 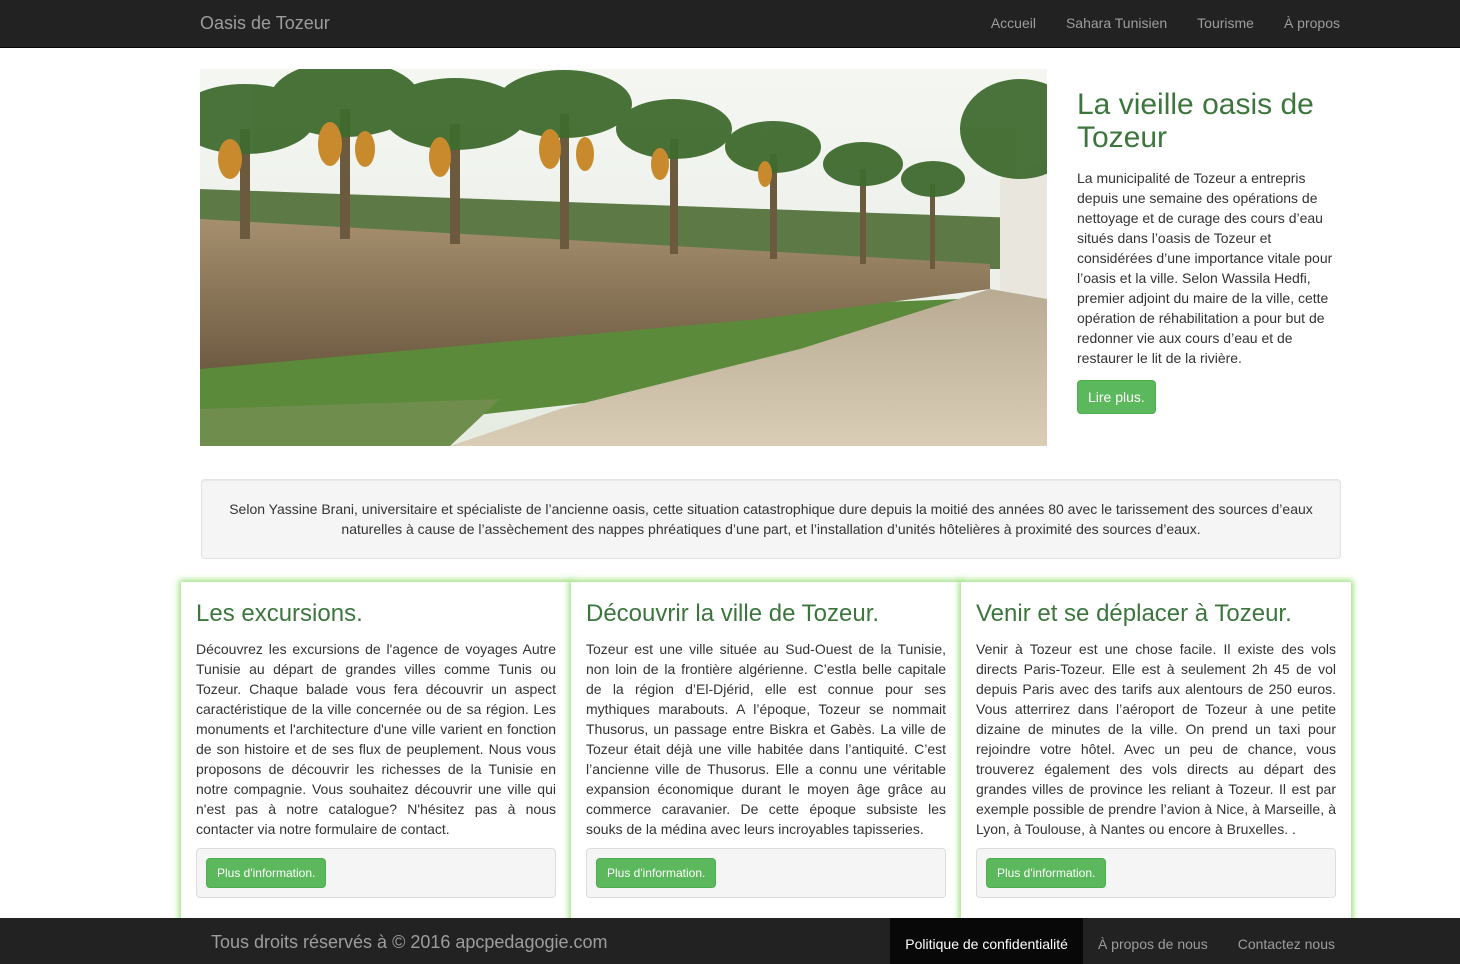 What do you see at coordinates (1195, 121) in the screenshot?
I see `hero-title: La vieille oasis de Tozeur` at bounding box center [1195, 121].